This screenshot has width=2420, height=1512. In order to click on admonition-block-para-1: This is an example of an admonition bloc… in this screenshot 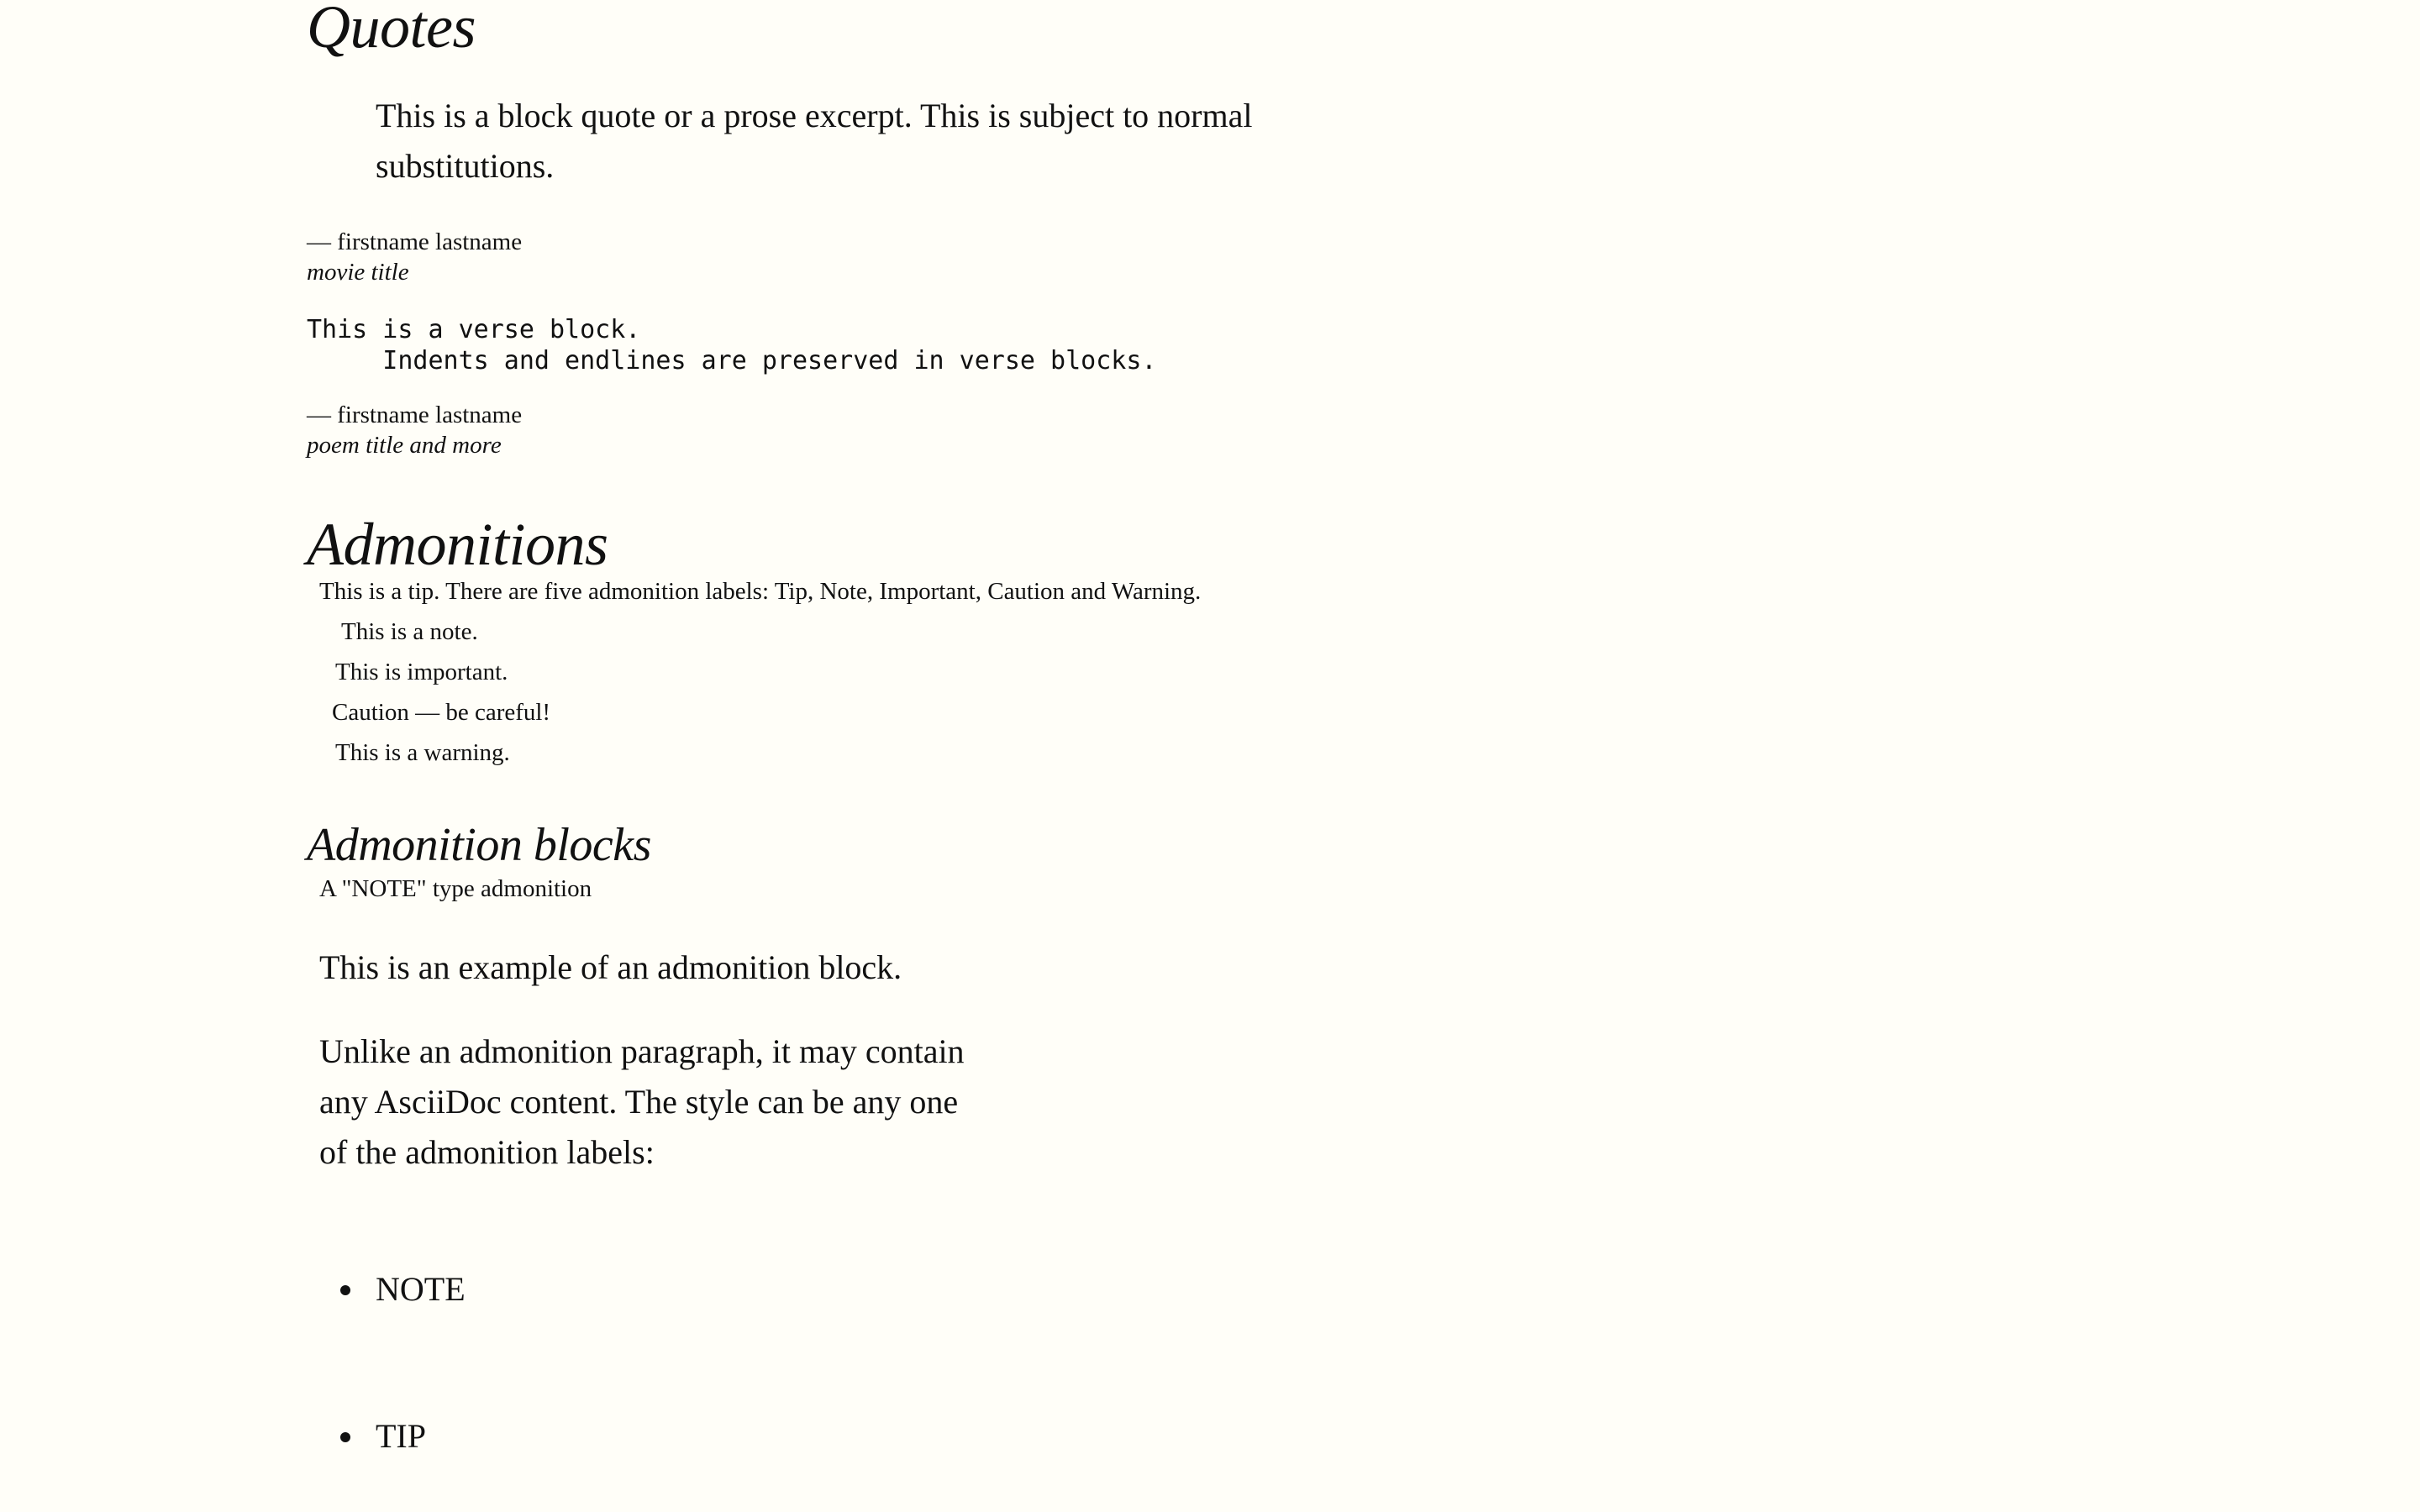, I will do `click(611, 967)`.